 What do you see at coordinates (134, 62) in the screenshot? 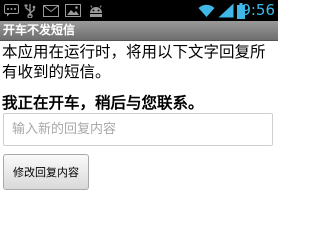
I see `description-text: 本应用在运行时，将用以下文字回复所有收到的短信。` at bounding box center [134, 62].